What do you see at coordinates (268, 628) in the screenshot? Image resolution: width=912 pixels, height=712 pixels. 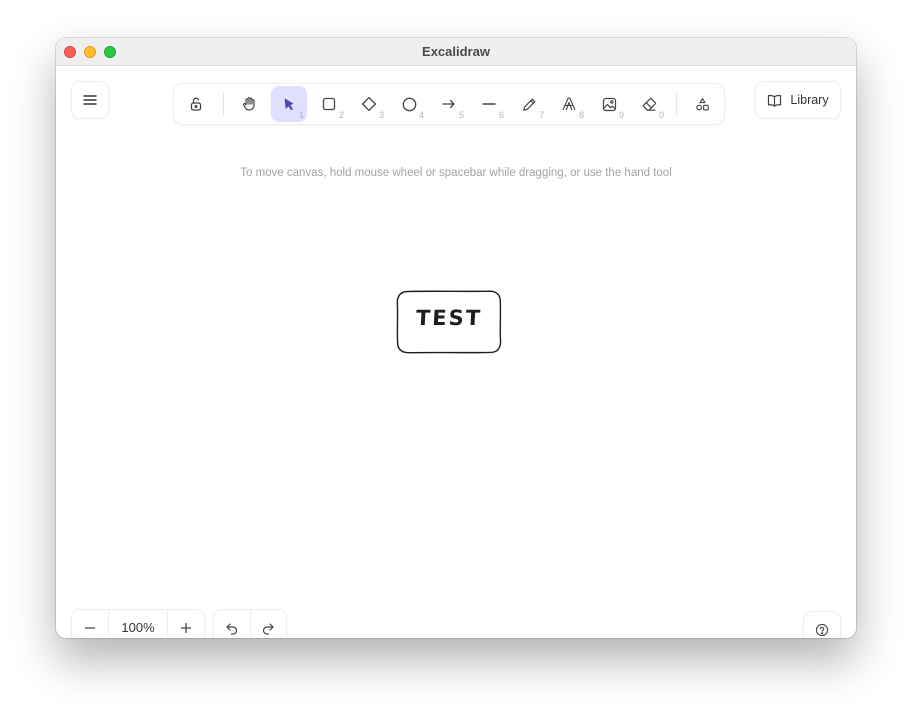 I see `redo-icon` at bounding box center [268, 628].